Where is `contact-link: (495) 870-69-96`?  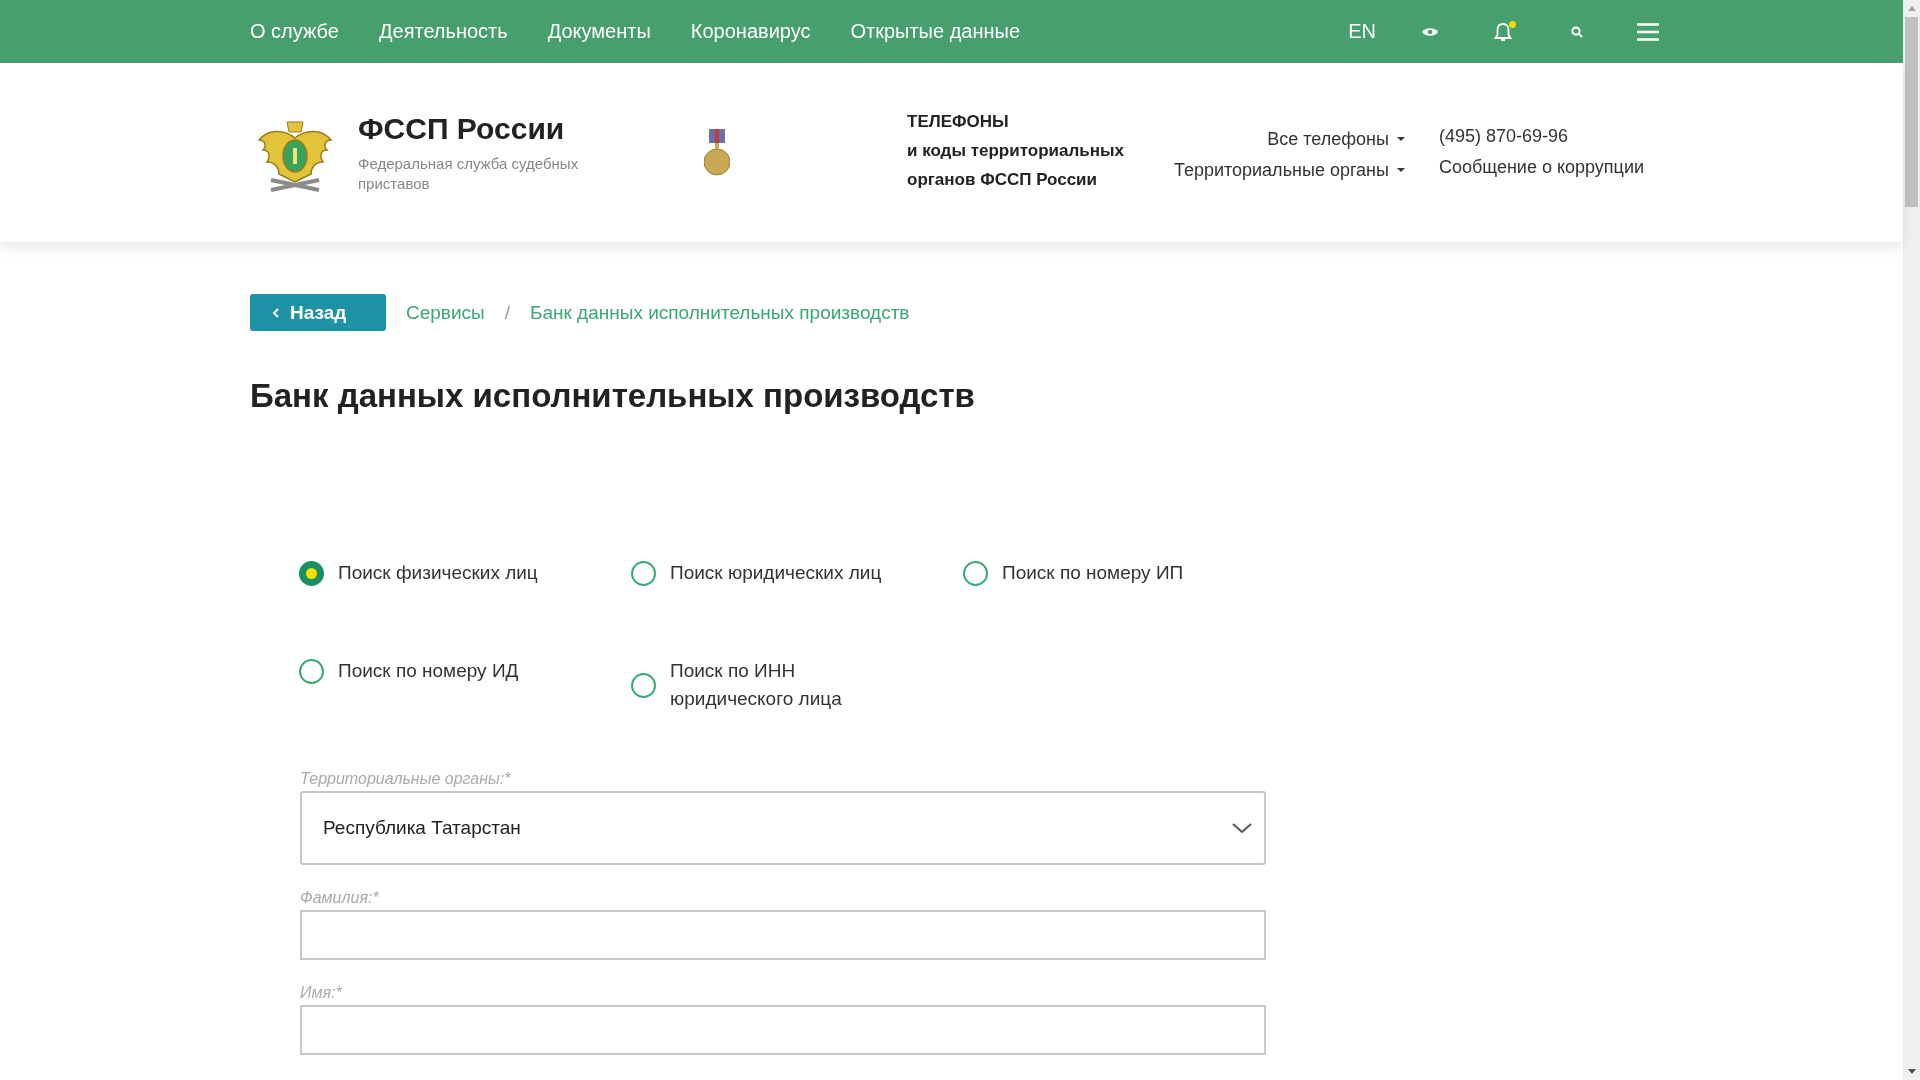
contact-link: (495) 870-69-96 is located at coordinates (1542, 136).